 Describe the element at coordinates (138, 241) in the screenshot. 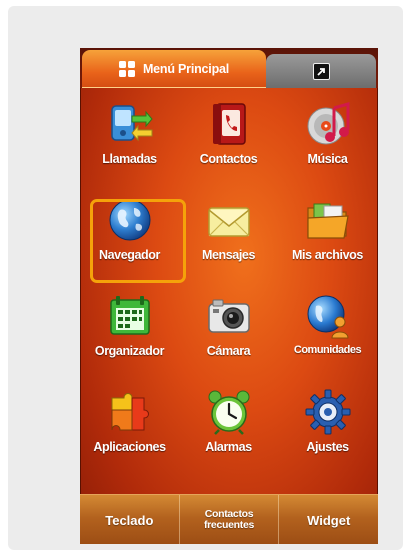

I see `navegador-highlight-box` at that location.